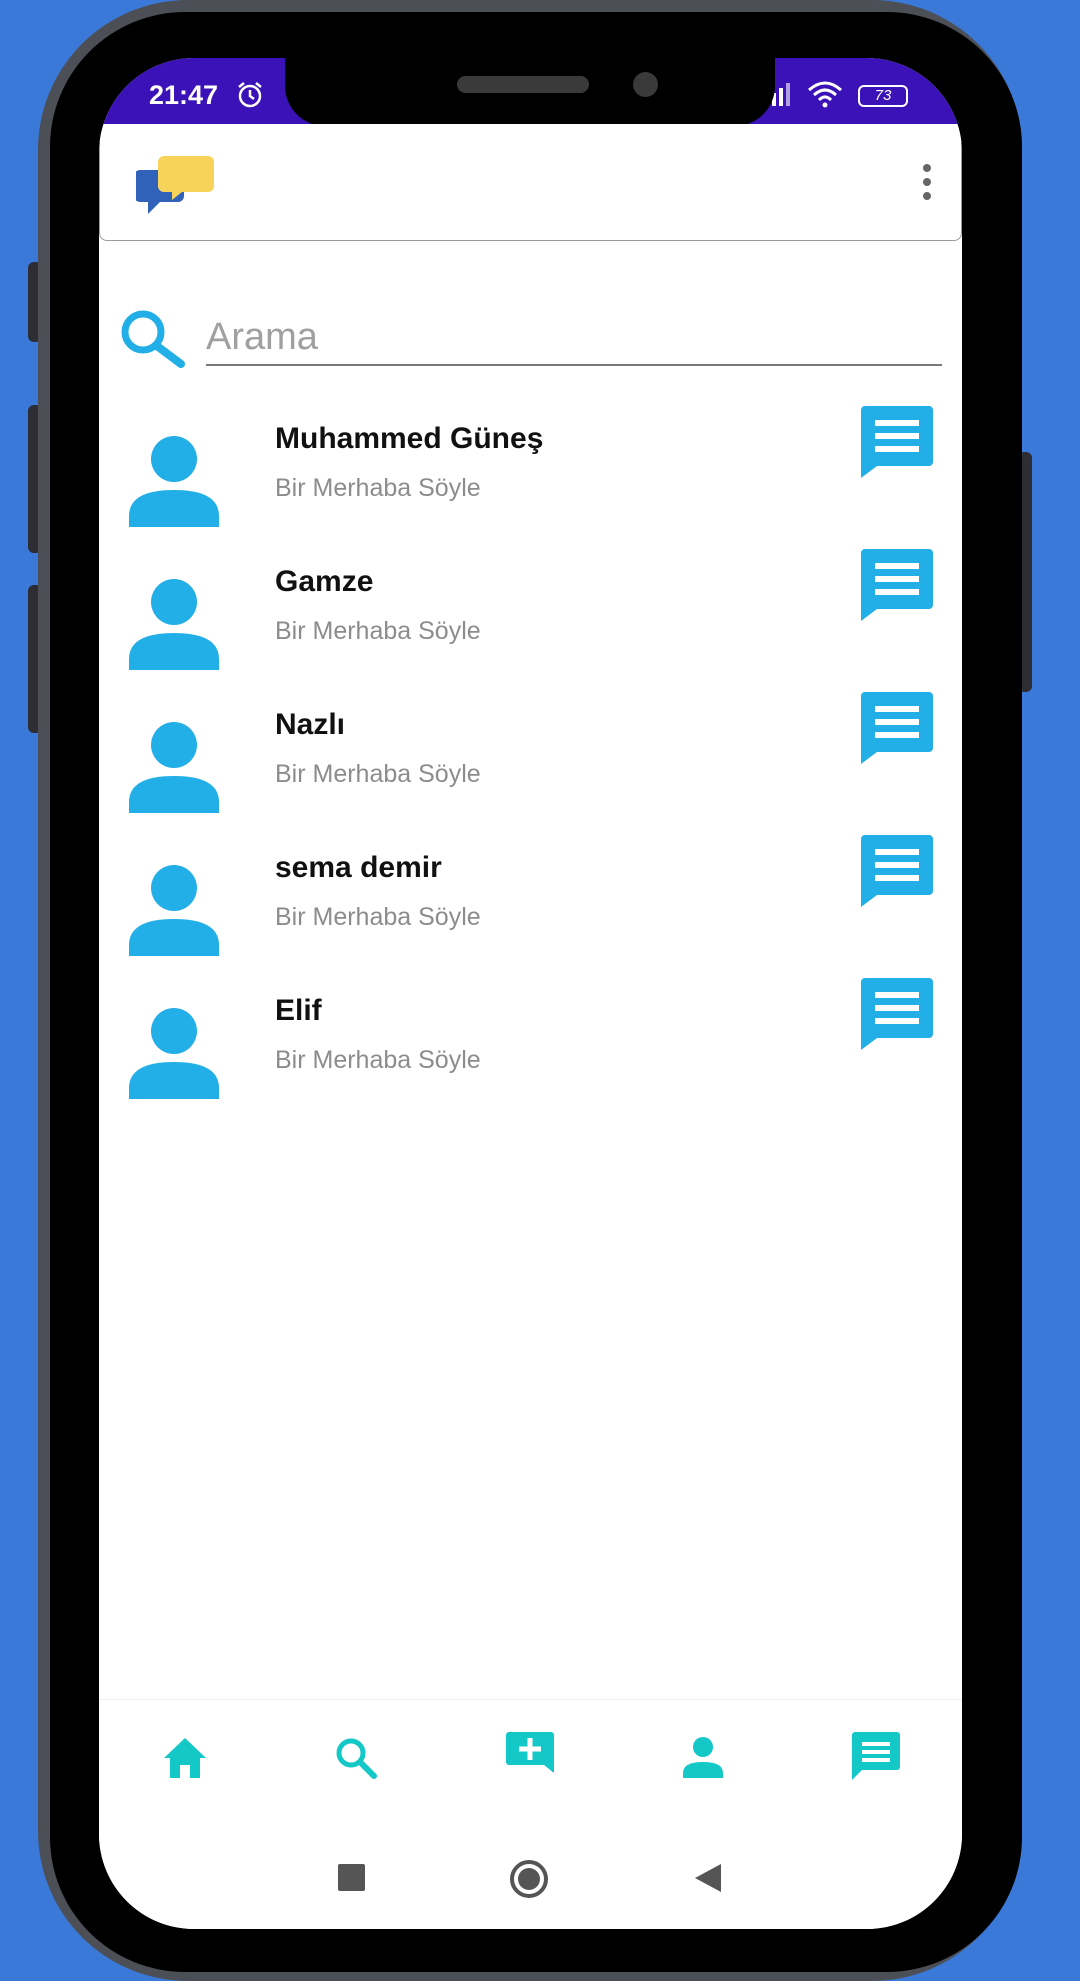  What do you see at coordinates (184, 95) in the screenshot?
I see `status-time: 21:47` at bounding box center [184, 95].